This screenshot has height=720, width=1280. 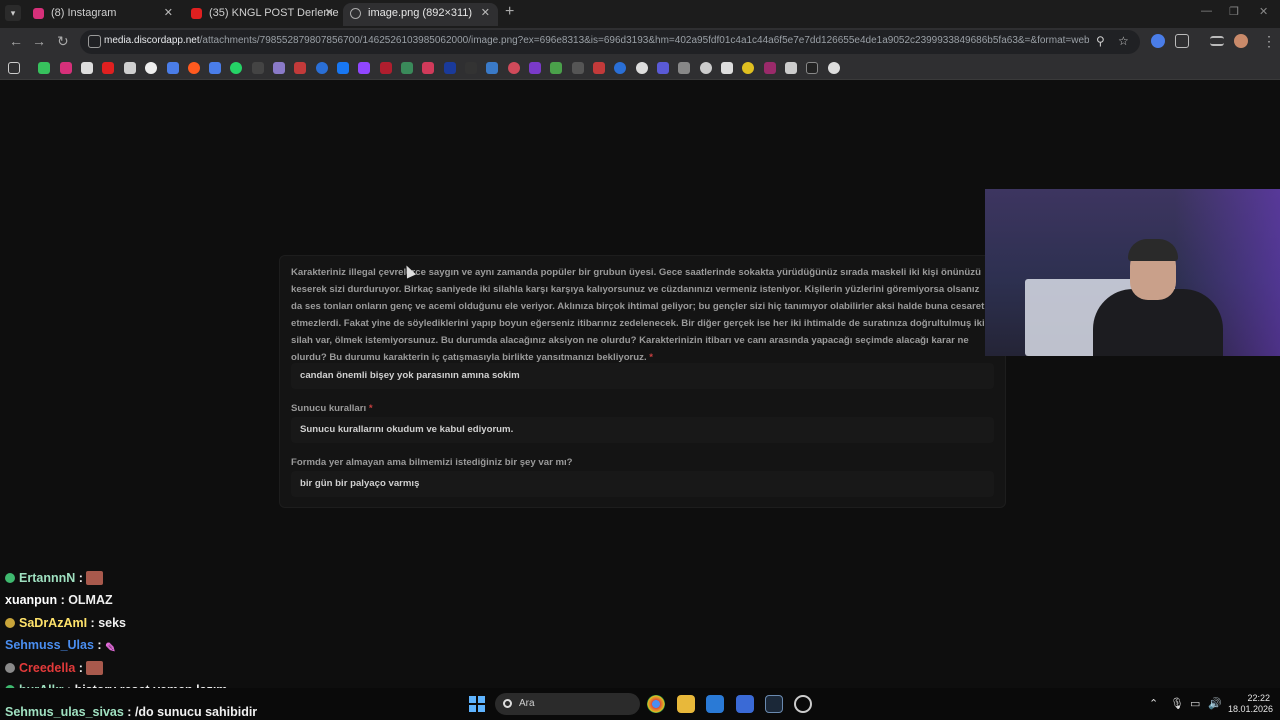 I want to click on tab-search-chevron-icon: ▾, so click(x=13, y=13).